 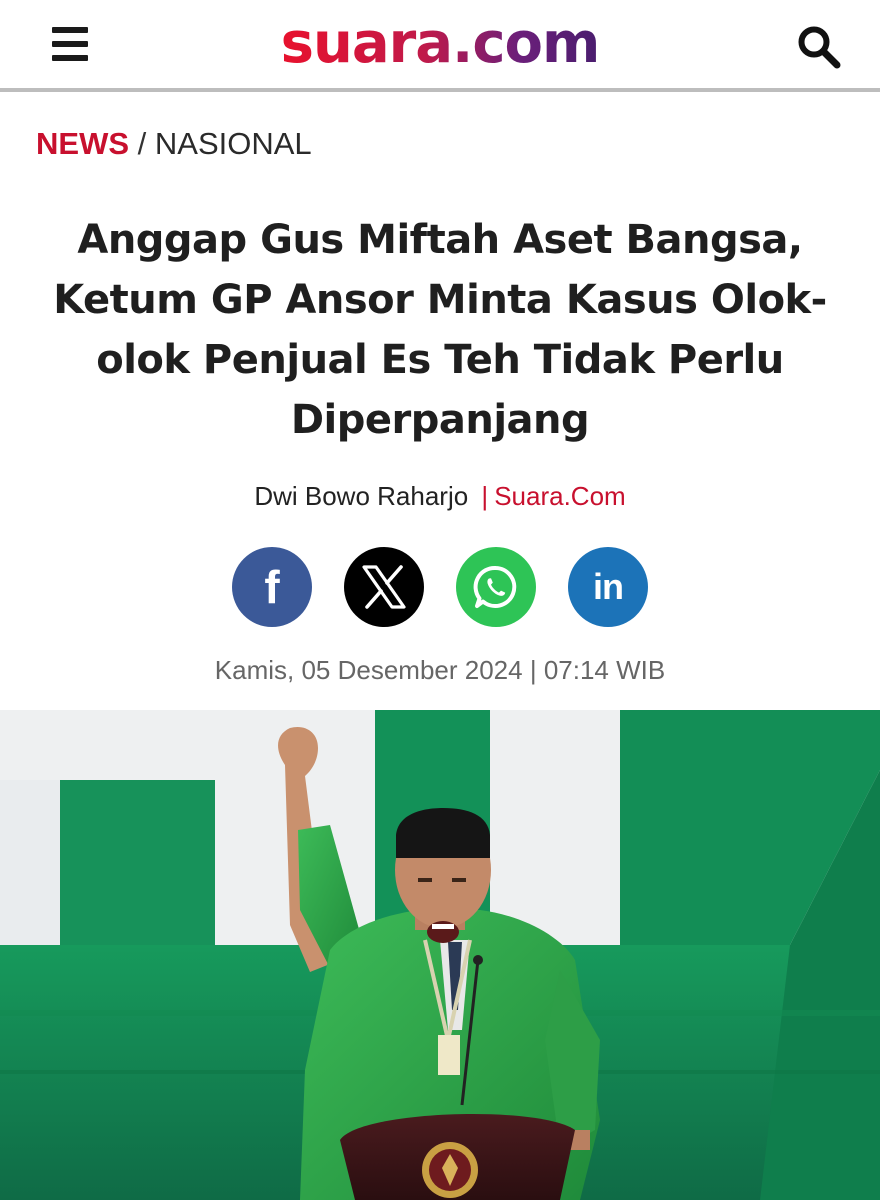 I want to click on source-link: Suara.Com, so click(x=560, y=496).